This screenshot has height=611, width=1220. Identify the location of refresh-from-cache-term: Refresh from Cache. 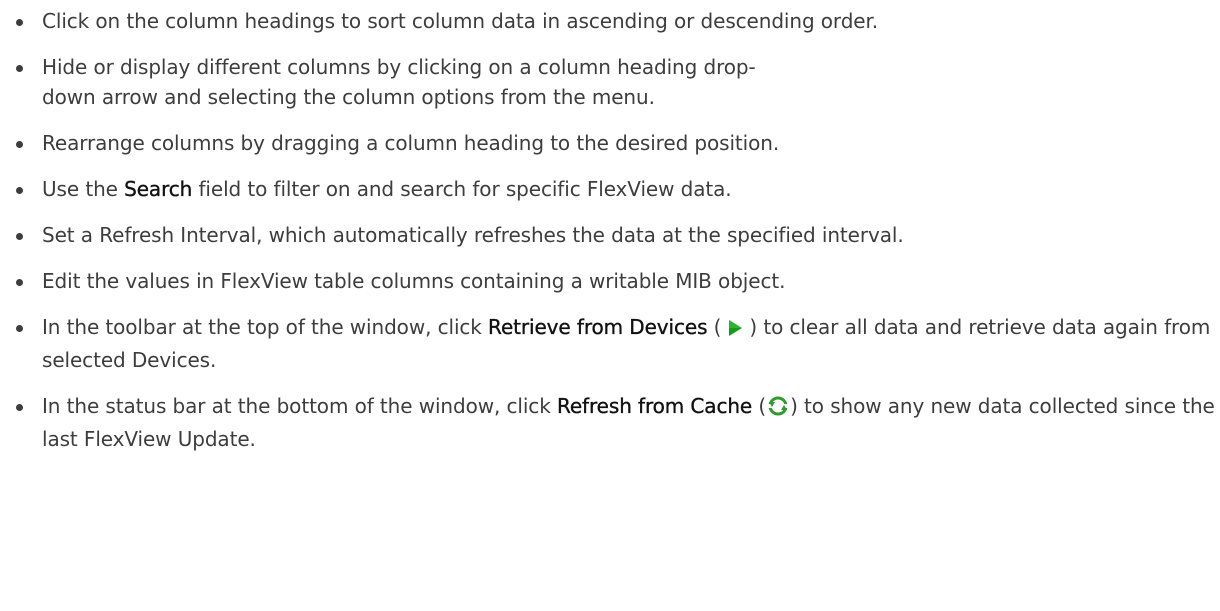
(654, 406).